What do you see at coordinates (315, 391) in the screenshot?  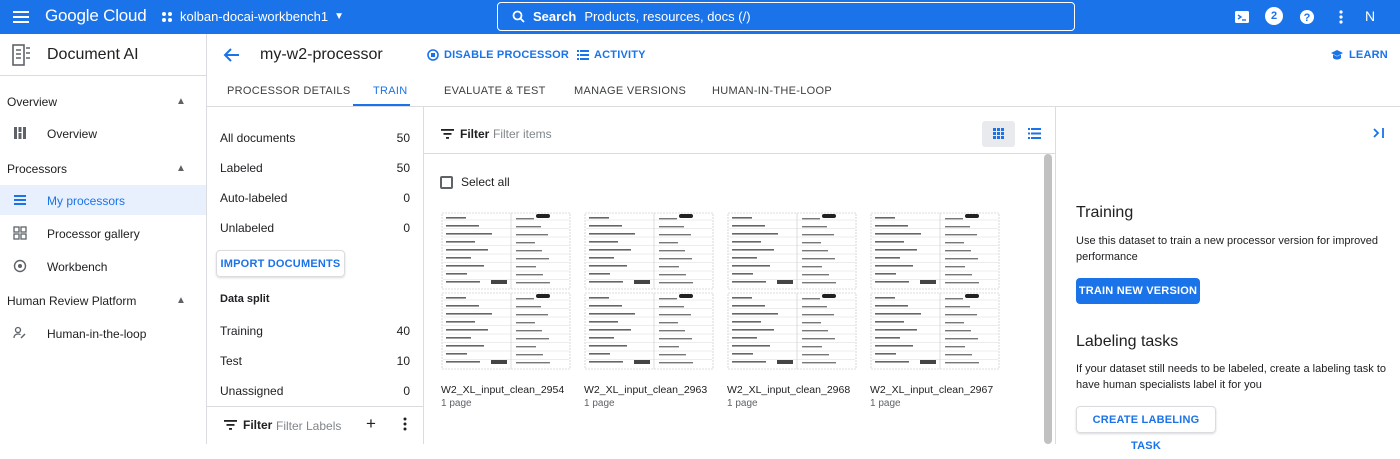 I see `split-unassigned: Unassigned 0` at bounding box center [315, 391].